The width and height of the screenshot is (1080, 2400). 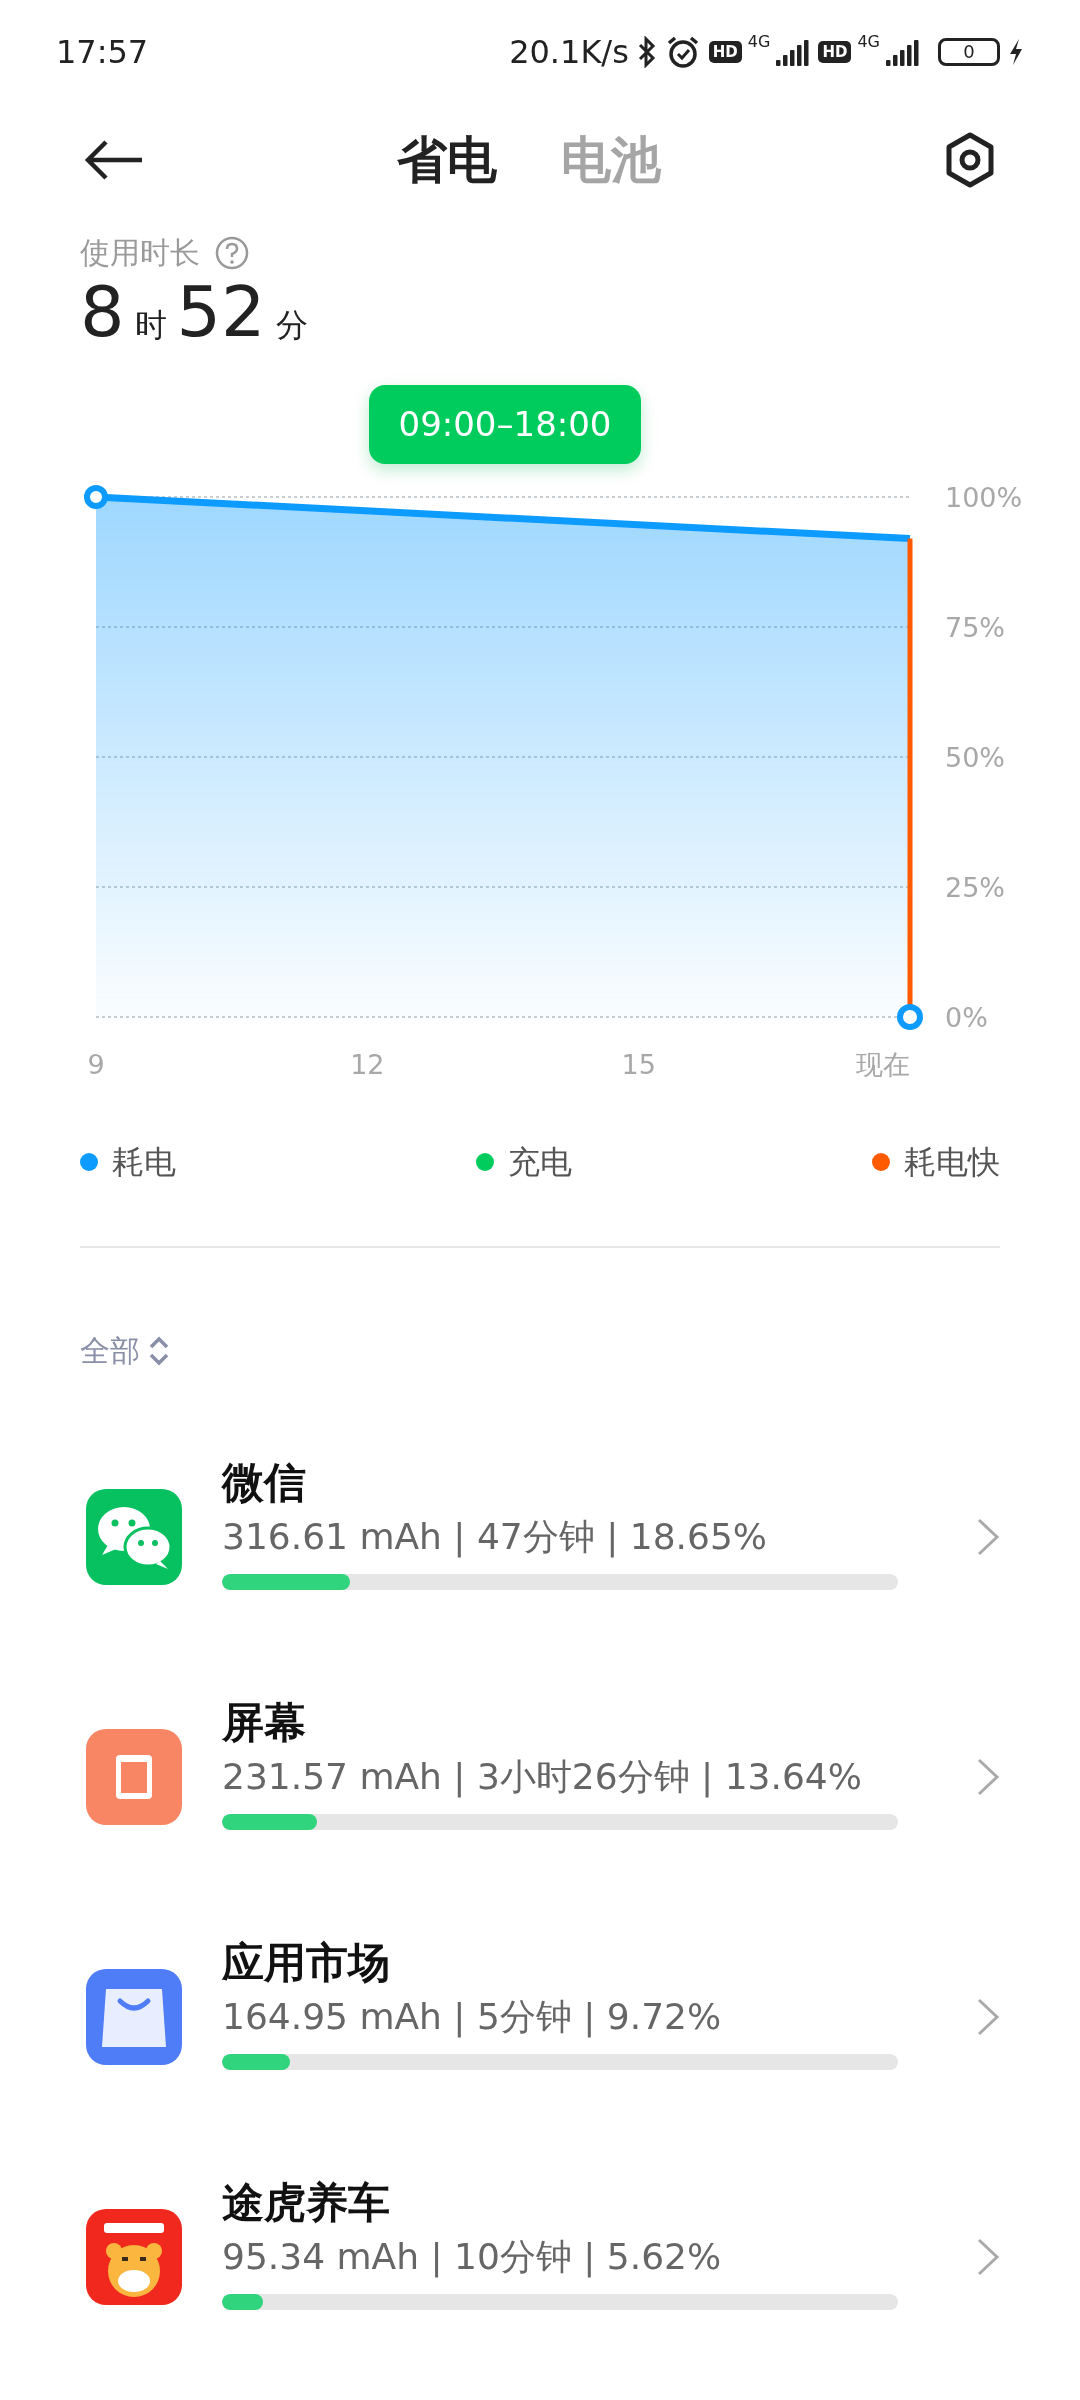 What do you see at coordinates (144, 1162) in the screenshot?
I see `legend-label: 耗电` at bounding box center [144, 1162].